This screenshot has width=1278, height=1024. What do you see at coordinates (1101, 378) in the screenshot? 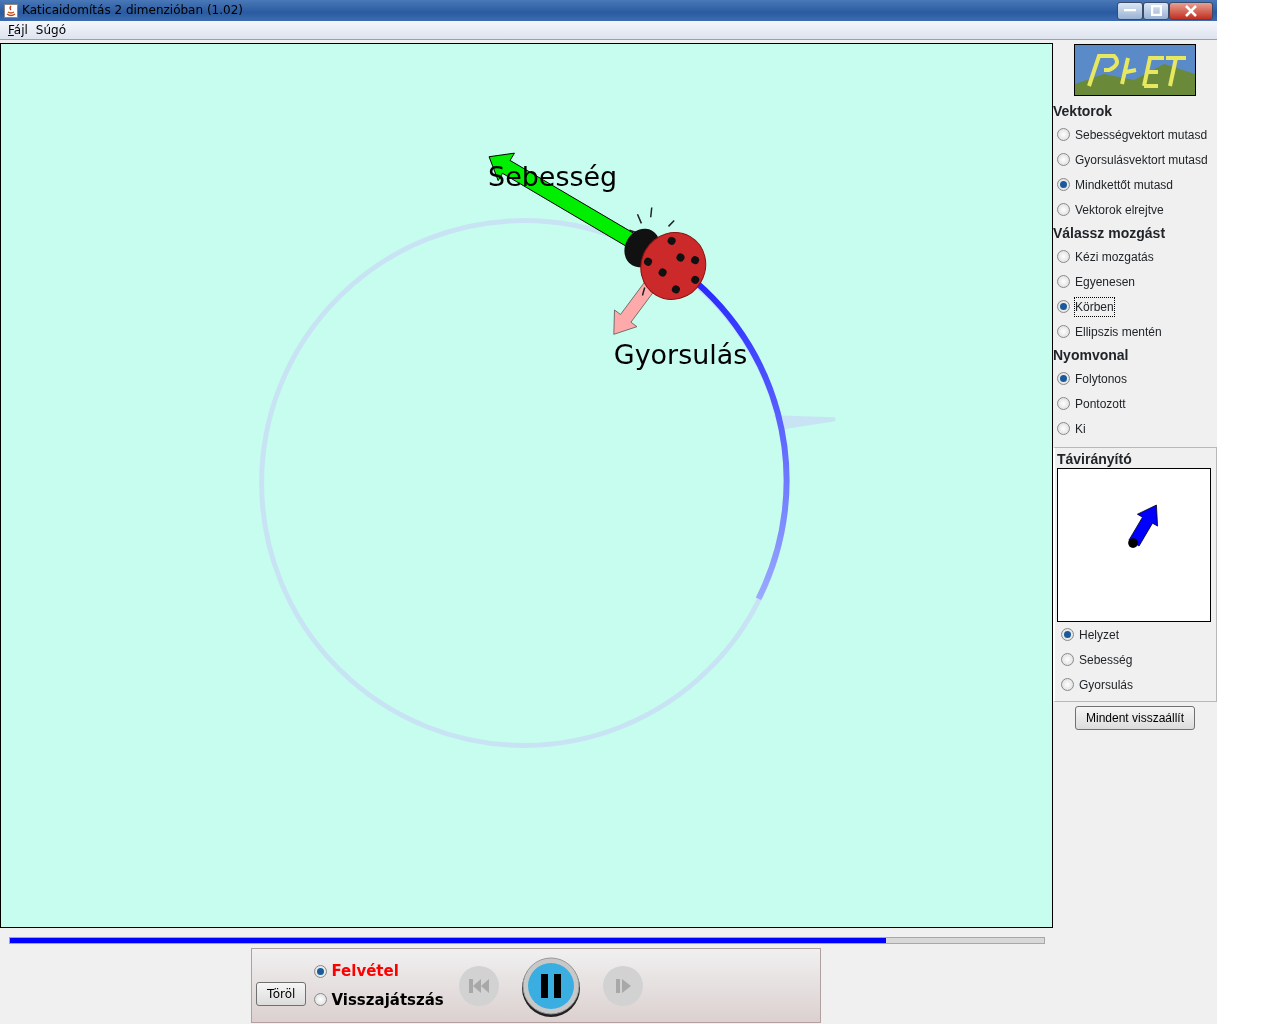
I see `radio-label: Folytonos` at bounding box center [1101, 378].